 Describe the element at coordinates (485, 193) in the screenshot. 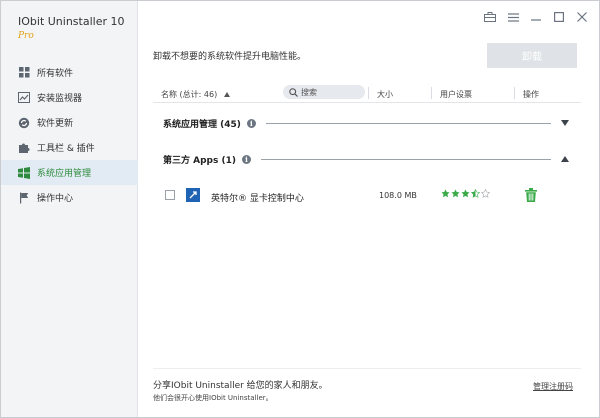

I see `star-empty-icon` at that location.